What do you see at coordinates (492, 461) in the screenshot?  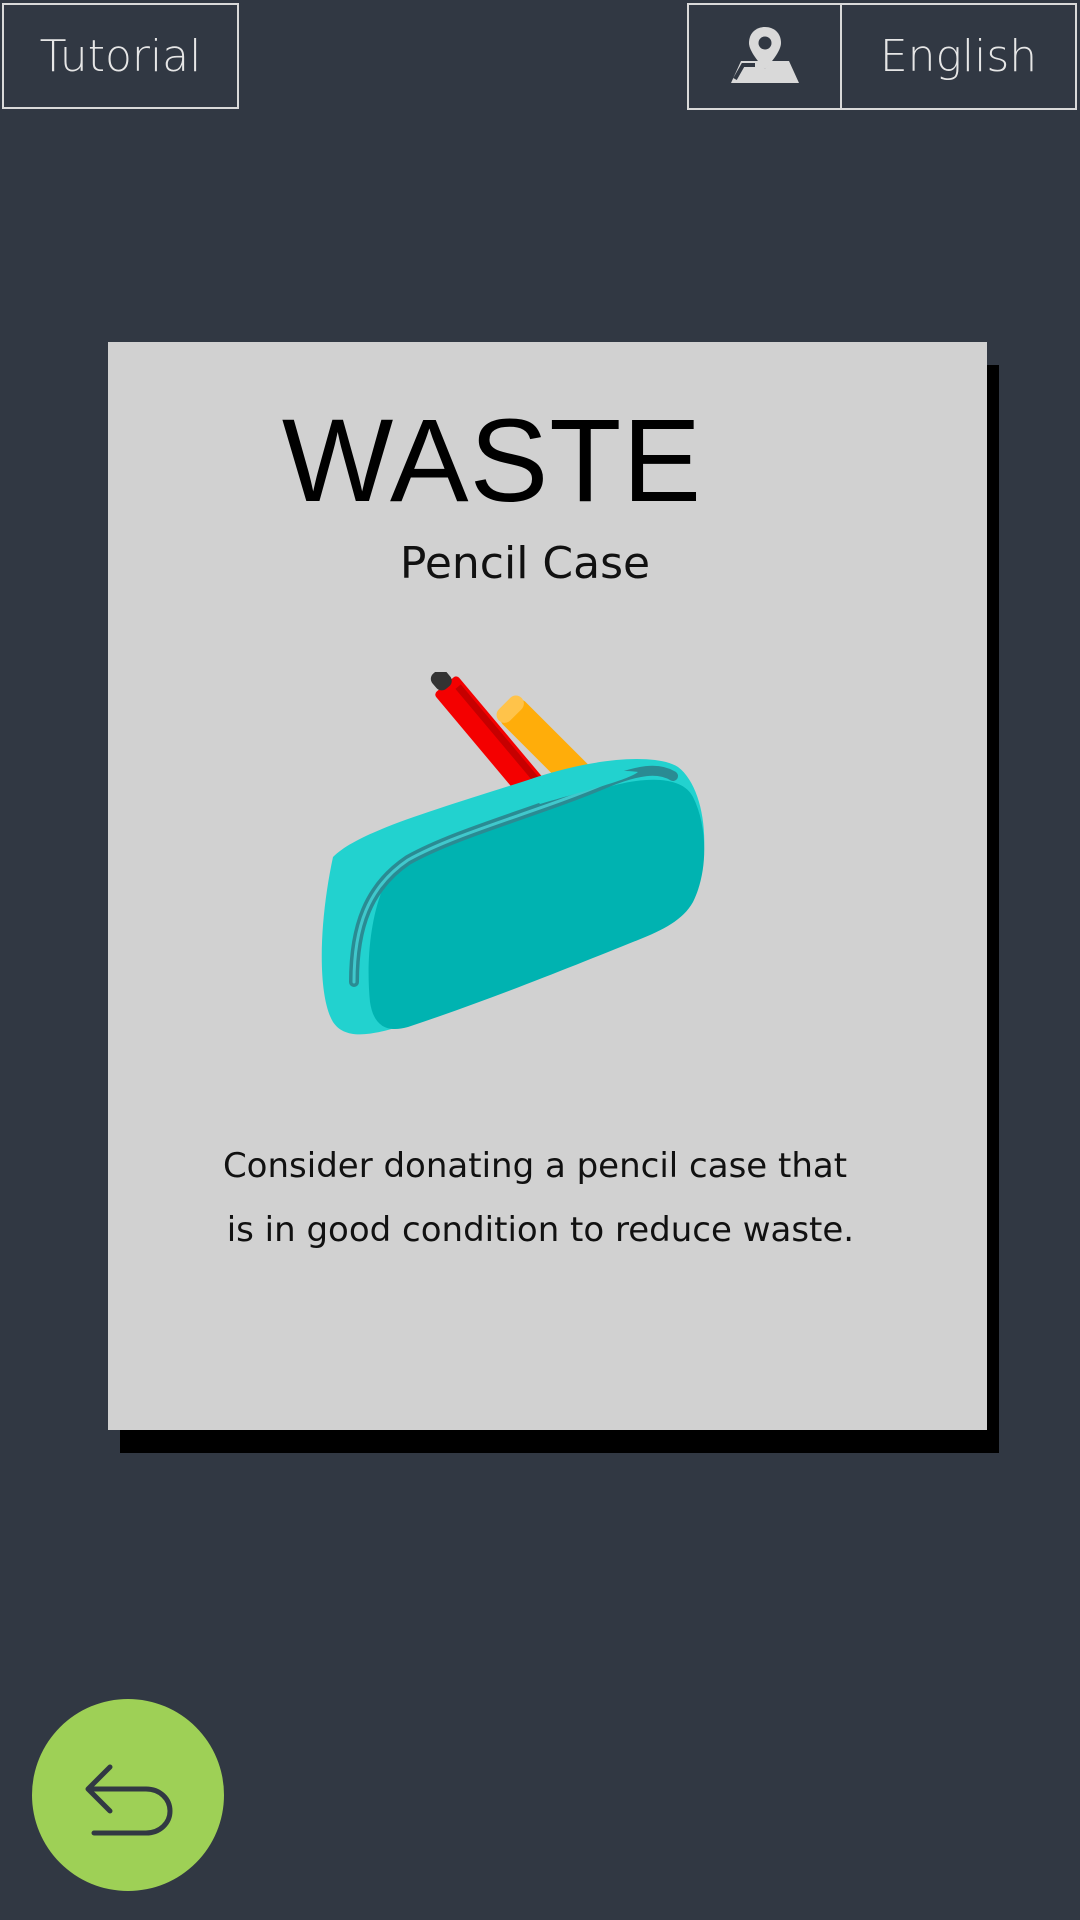 I see `card-title: WASTE` at bounding box center [492, 461].